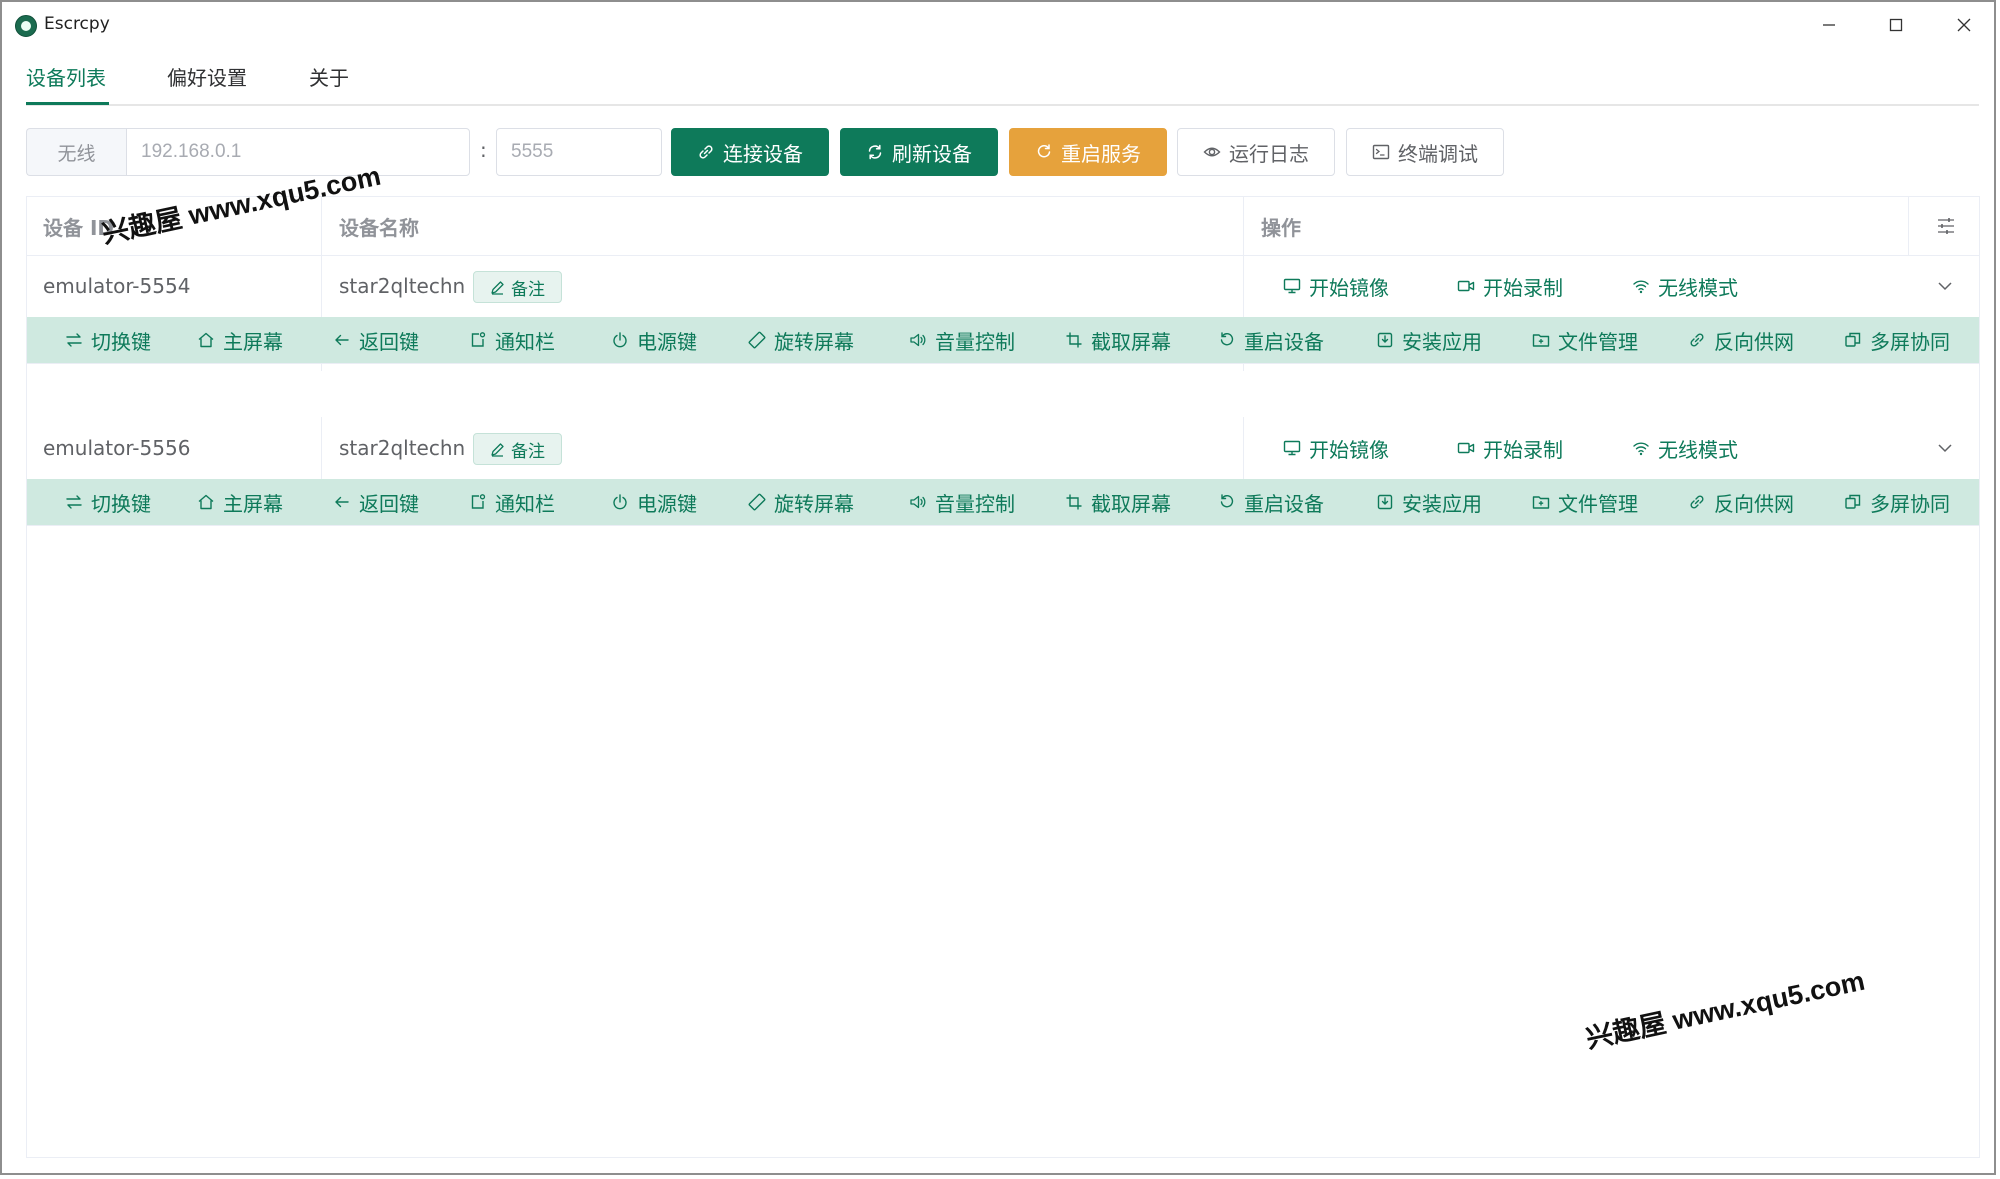 The image size is (2000, 1179). What do you see at coordinates (76, 152) in the screenshot?
I see `wireless-prefix-label: 无线` at bounding box center [76, 152].